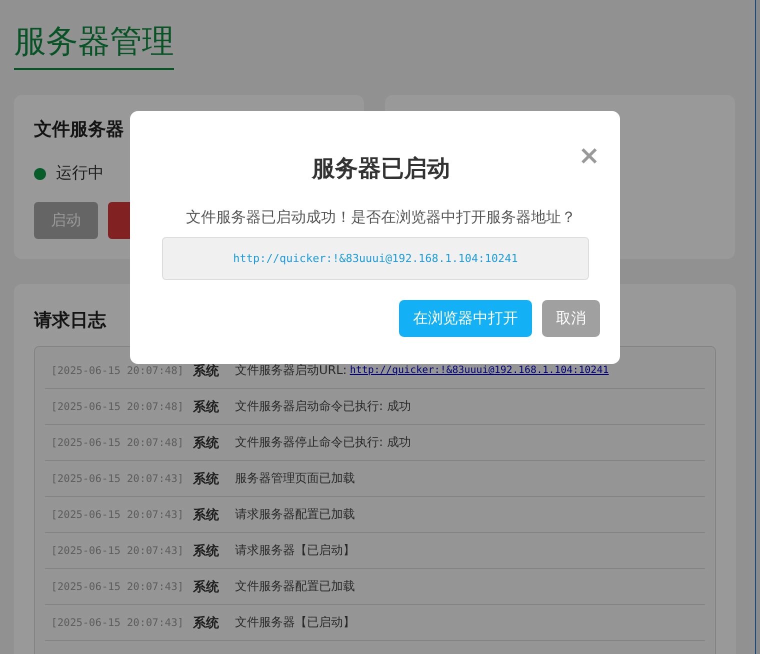 This screenshot has height=654, width=760. What do you see at coordinates (79, 130) in the screenshot?
I see `card-title: 文件服务器` at bounding box center [79, 130].